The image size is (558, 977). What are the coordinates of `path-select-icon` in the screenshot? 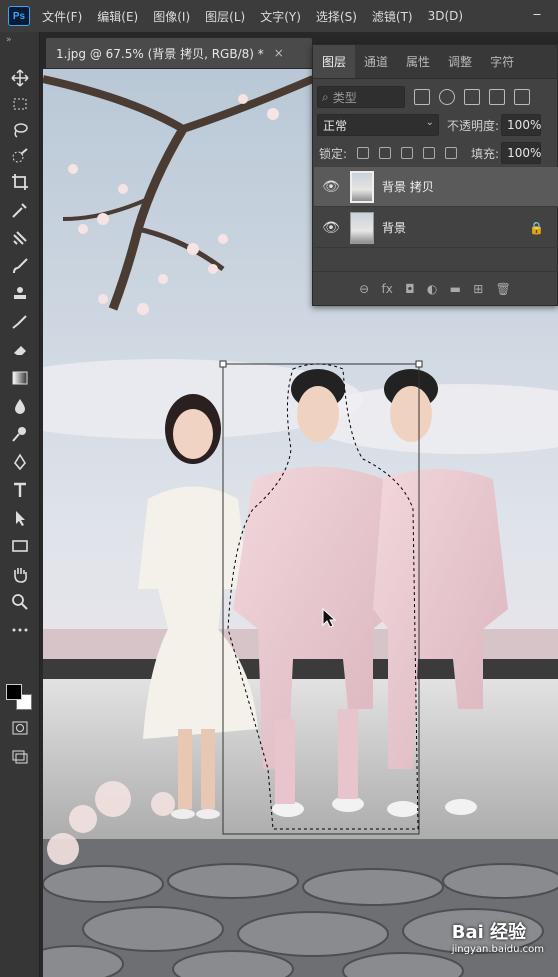 It's located at (20, 518).